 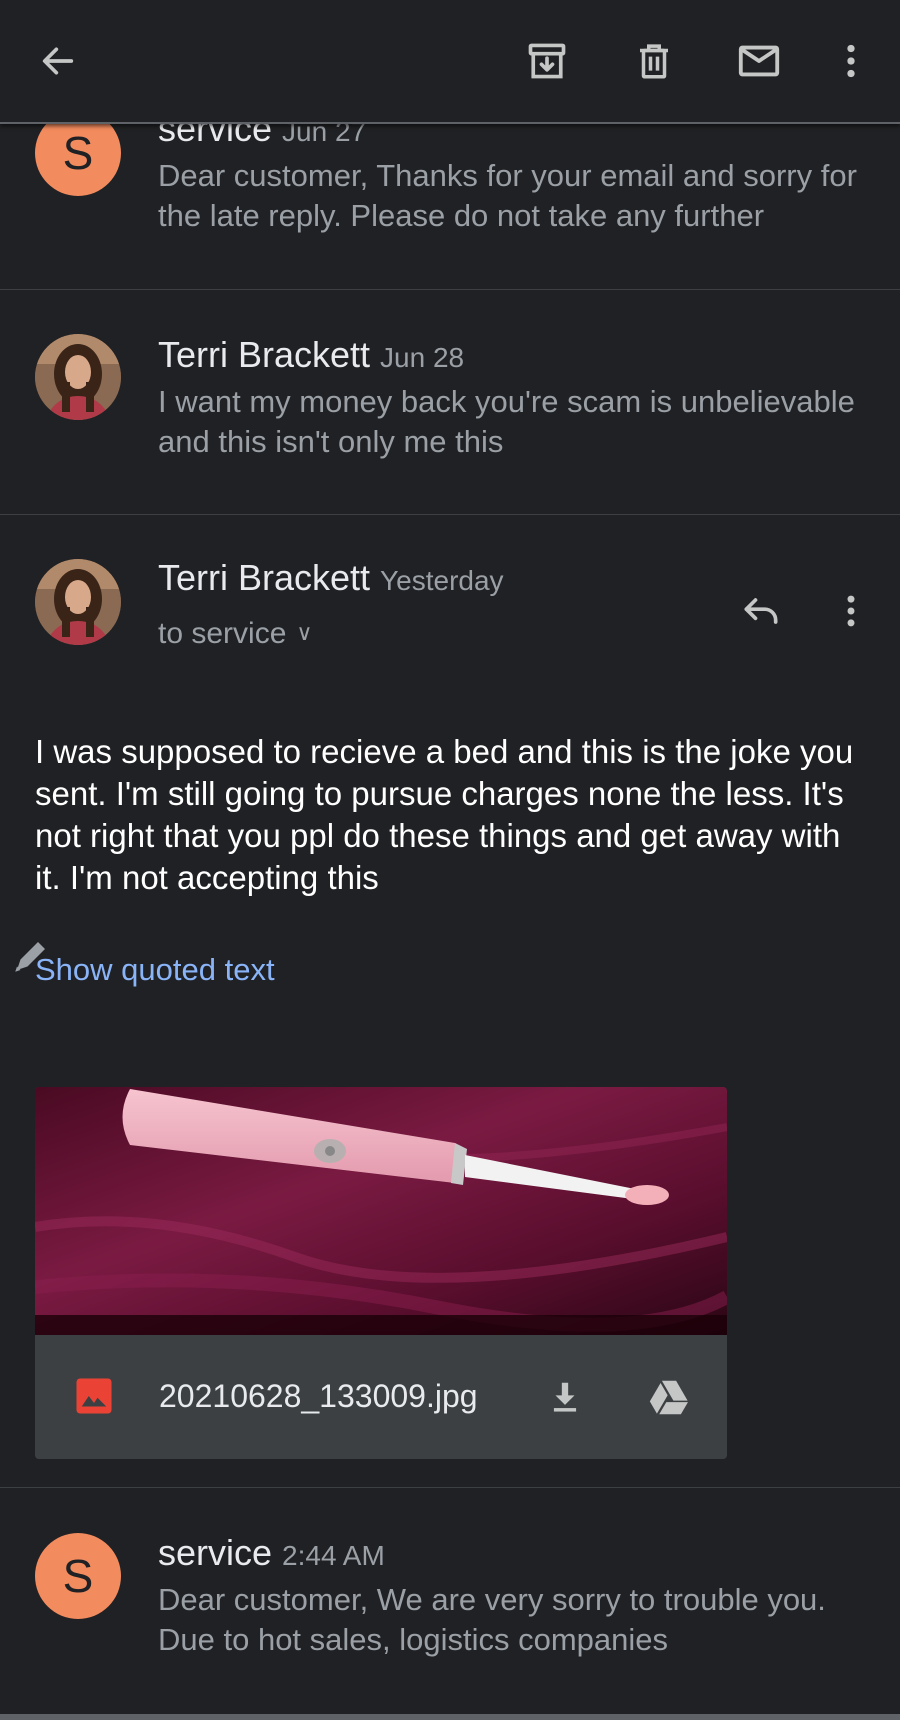 I want to click on attachment-filename: 20210628_133009.jpg, so click(x=318, y=1396).